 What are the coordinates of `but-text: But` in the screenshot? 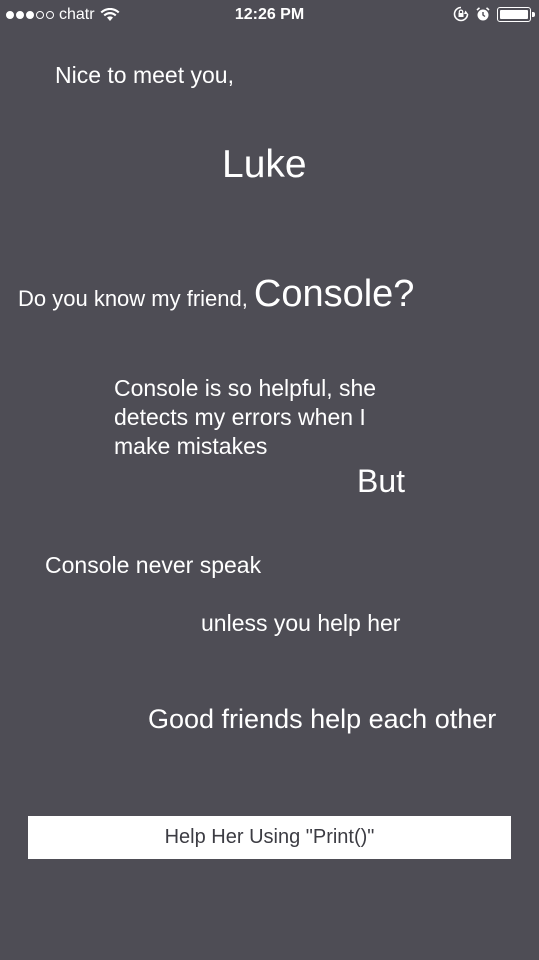 It's located at (381, 481).